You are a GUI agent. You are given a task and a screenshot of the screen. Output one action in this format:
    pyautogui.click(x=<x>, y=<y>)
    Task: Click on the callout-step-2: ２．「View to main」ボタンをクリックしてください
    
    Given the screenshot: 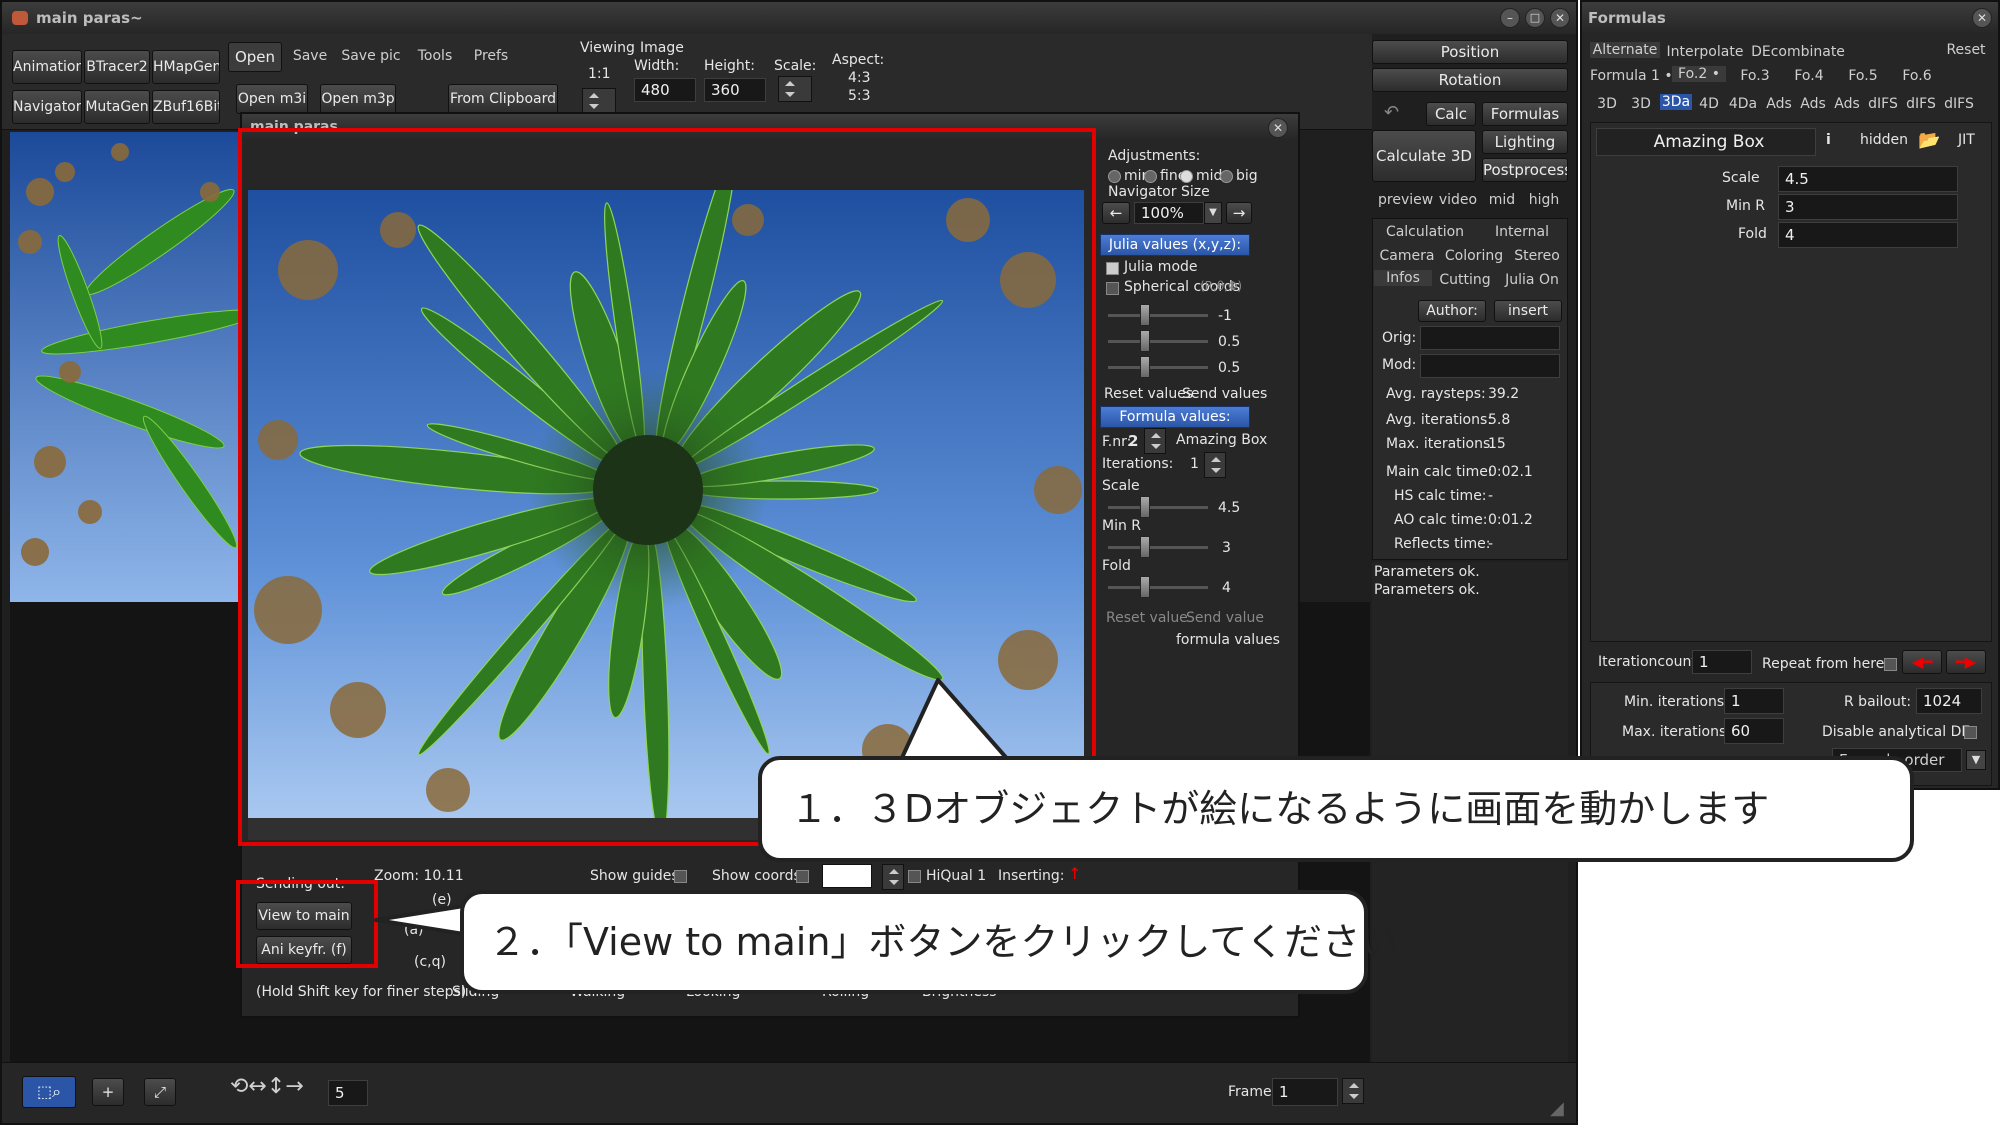 What is the action you would take?
    pyautogui.click(x=929, y=942)
    